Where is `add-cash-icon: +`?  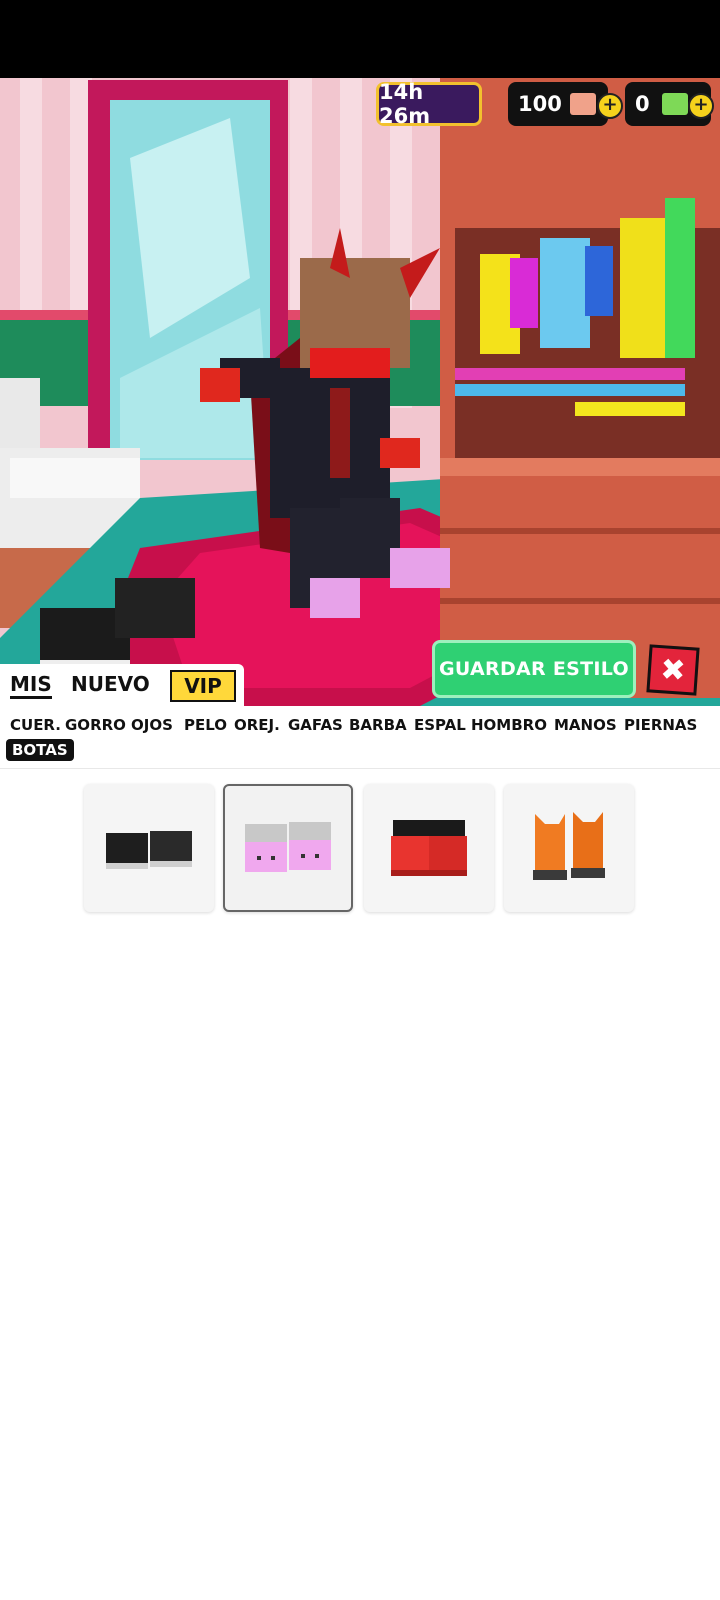 add-cash-icon: + is located at coordinates (701, 106).